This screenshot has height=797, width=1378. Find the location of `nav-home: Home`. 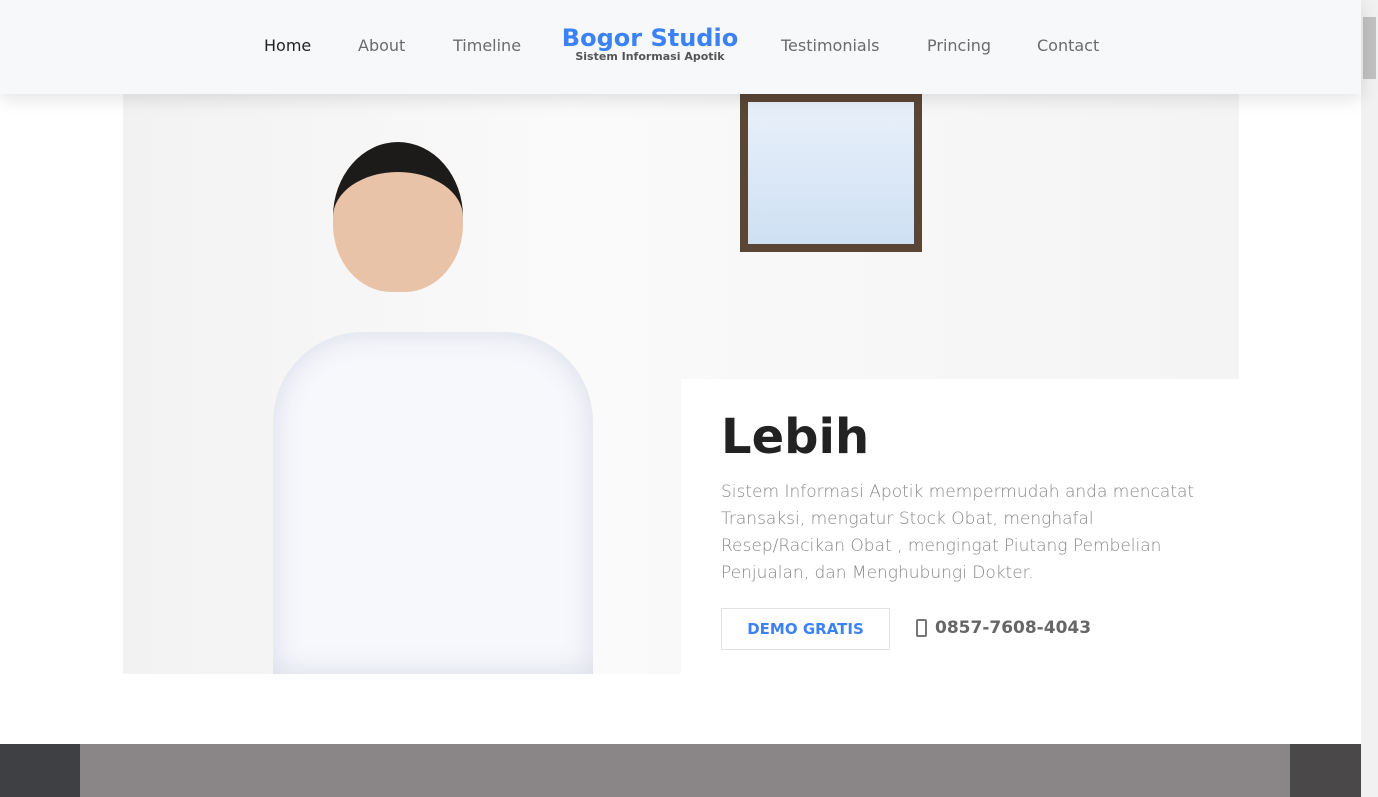

nav-home: Home is located at coordinates (287, 45).